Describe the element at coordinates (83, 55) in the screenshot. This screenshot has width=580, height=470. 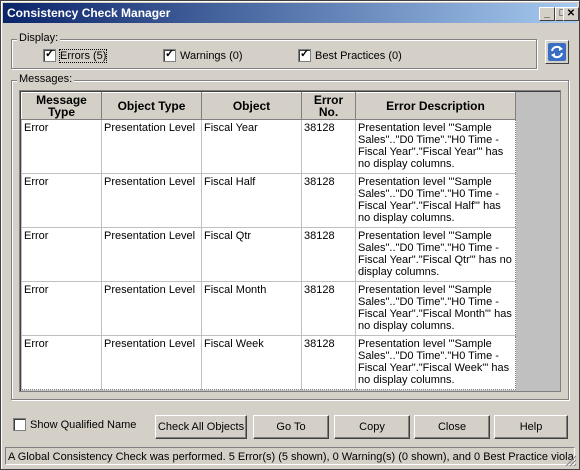
I see `errors-label: Errors (5)` at that location.